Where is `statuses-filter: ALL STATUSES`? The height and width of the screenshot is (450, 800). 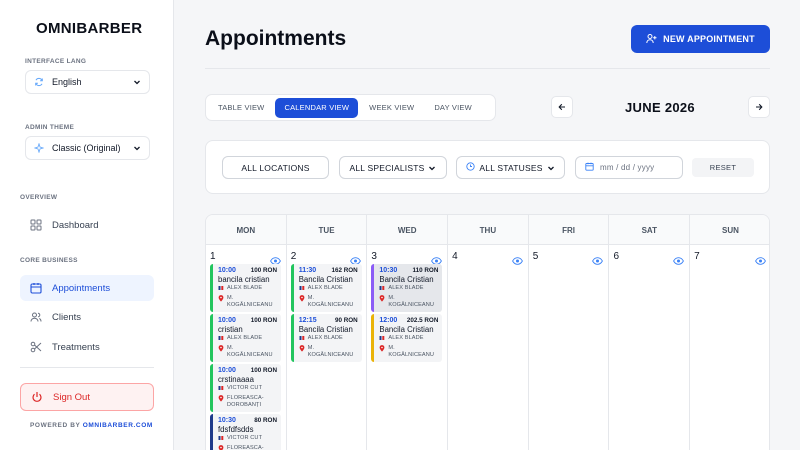
statuses-filter: ALL STATUSES is located at coordinates (510, 167).